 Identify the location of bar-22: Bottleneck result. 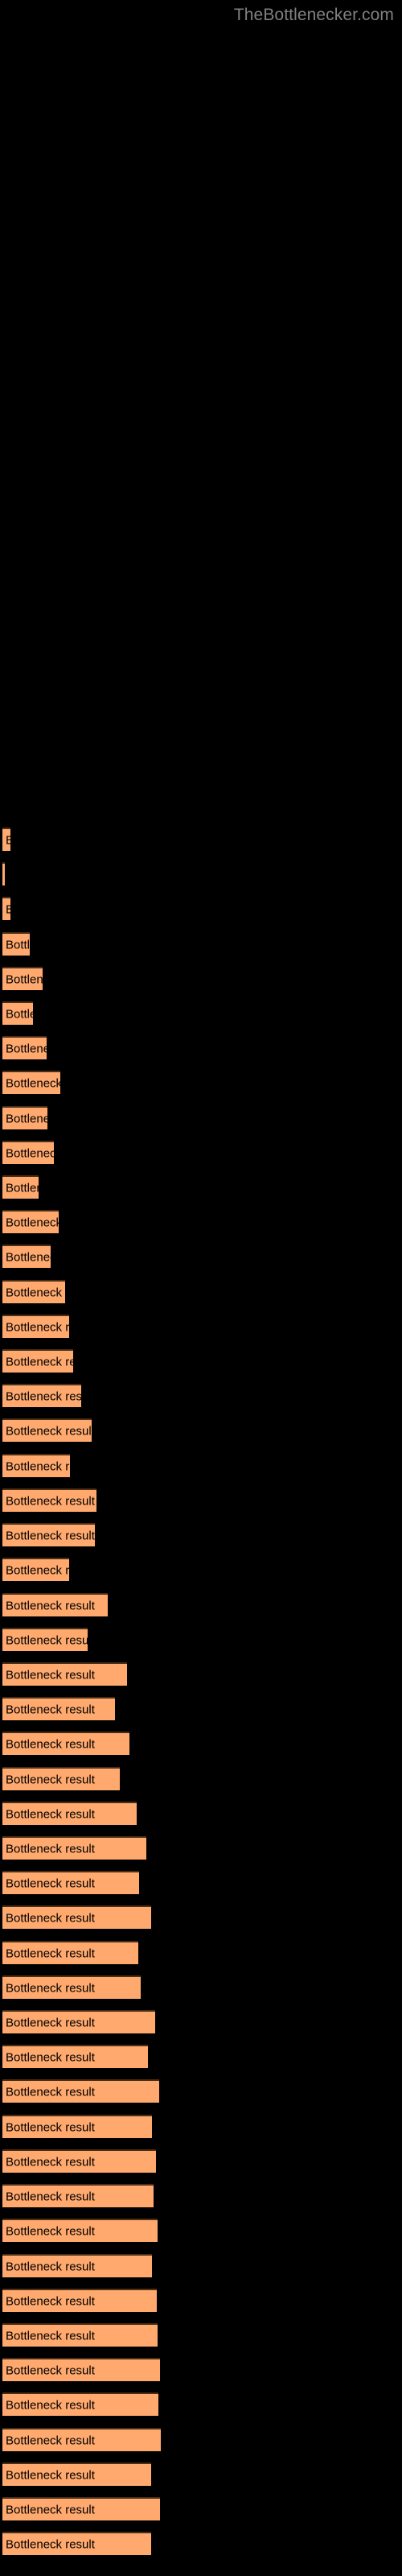
(55, 1604).